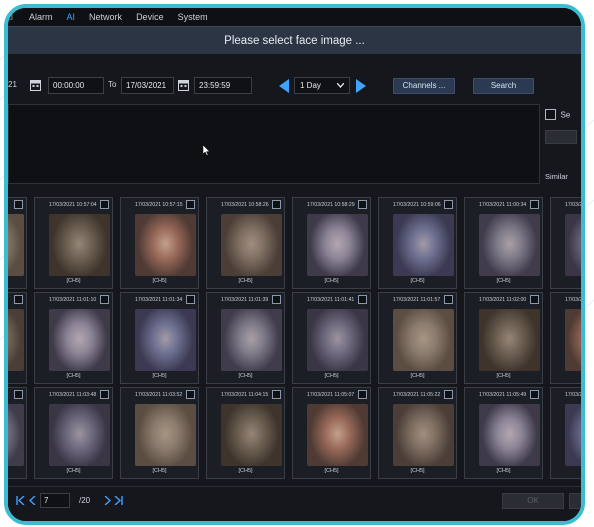  I want to click on start-date-field: 21, so click(12, 84).